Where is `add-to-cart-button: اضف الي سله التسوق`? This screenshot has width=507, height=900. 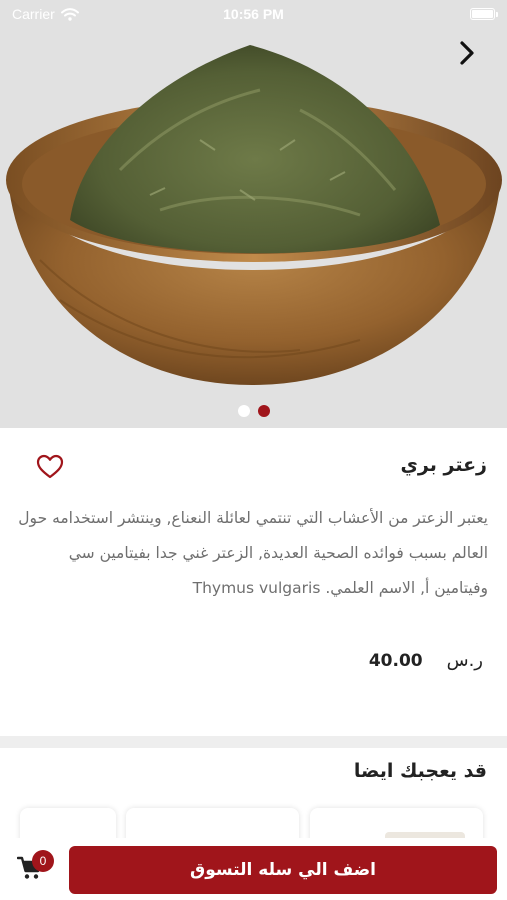
add-to-cart-button: اضف الي سله التسوق is located at coordinates (283, 870).